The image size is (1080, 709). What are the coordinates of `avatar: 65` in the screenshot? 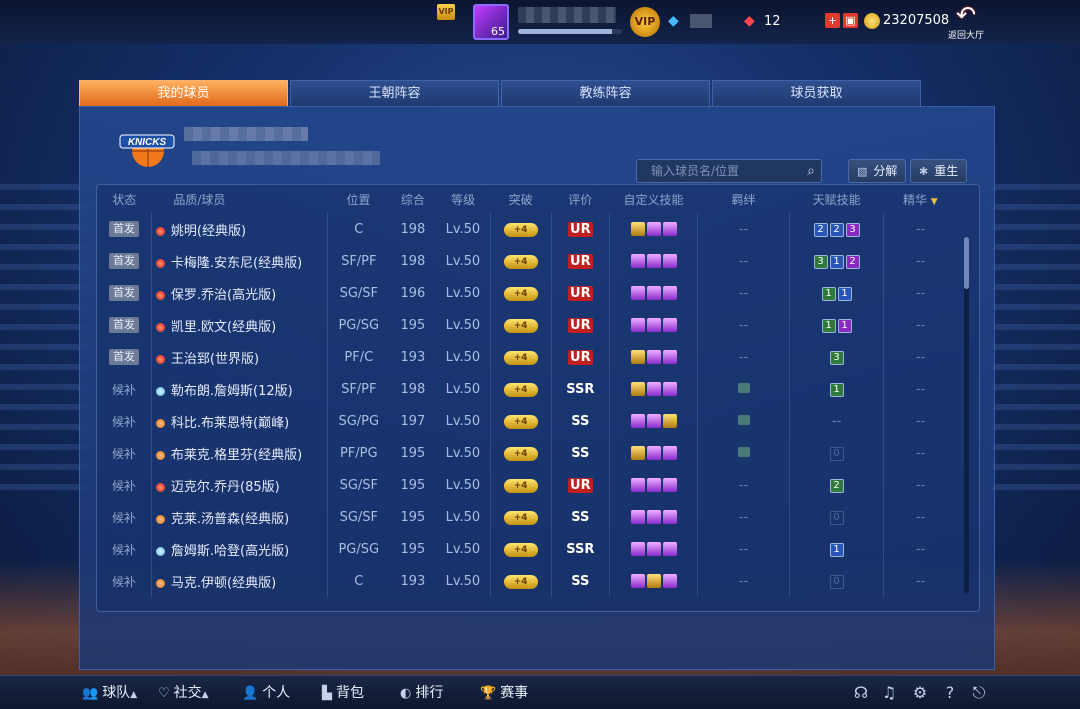 It's located at (491, 22).